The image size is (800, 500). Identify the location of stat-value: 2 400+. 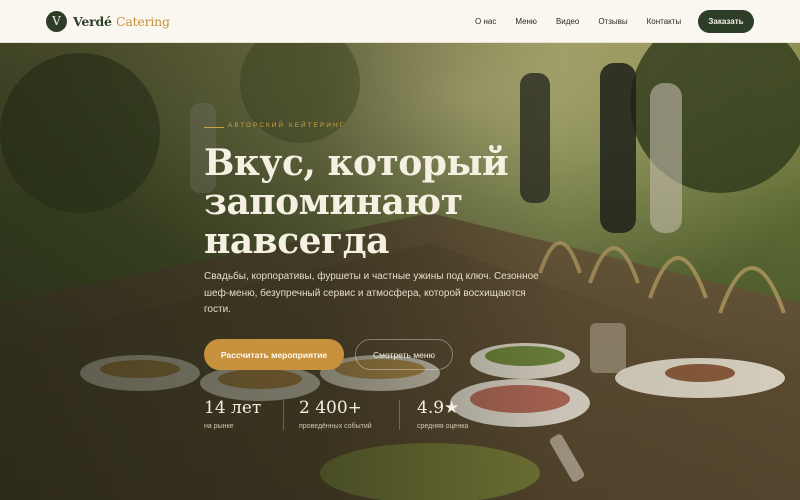
(330, 408).